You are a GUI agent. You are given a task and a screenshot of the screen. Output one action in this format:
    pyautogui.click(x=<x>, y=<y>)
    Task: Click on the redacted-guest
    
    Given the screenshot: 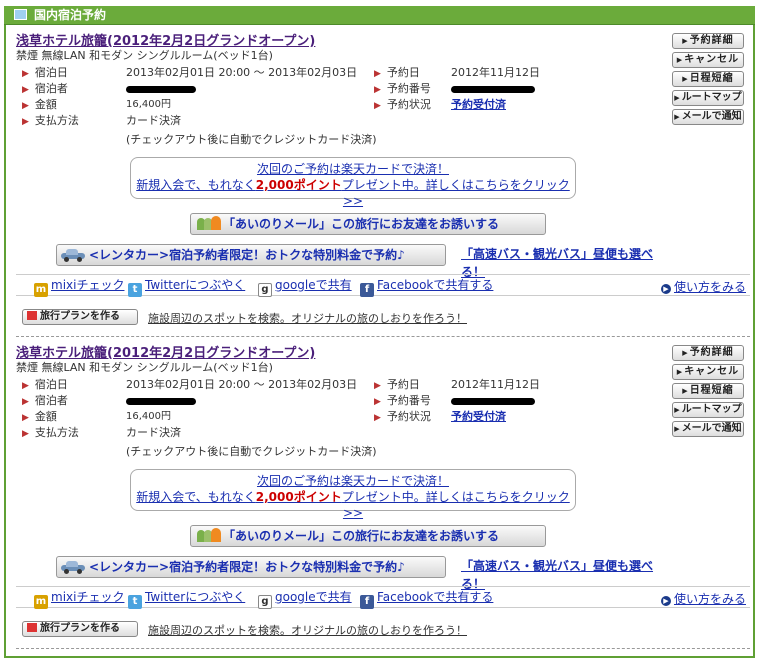 What is the action you would take?
    pyautogui.click(x=161, y=89)
    